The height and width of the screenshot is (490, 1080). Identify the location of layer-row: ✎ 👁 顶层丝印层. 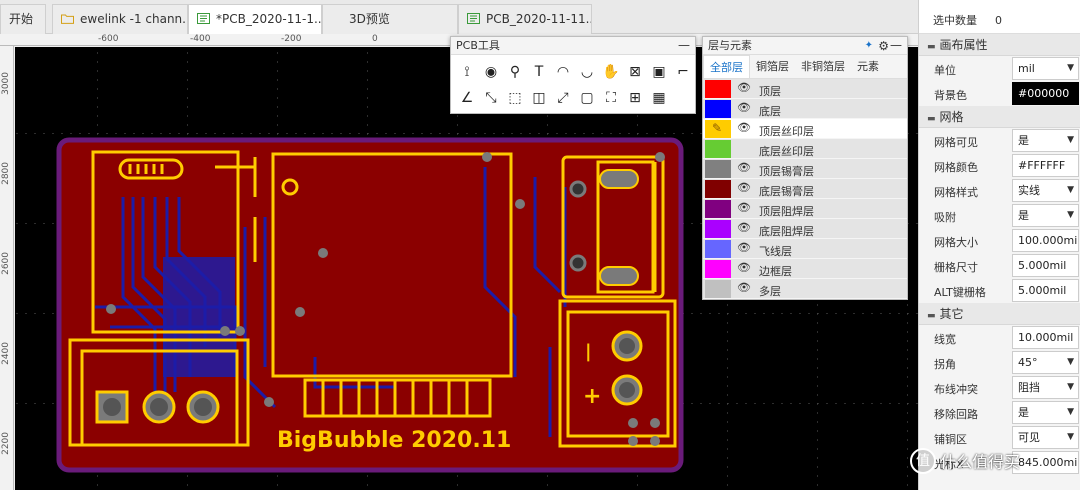
(805, 129).